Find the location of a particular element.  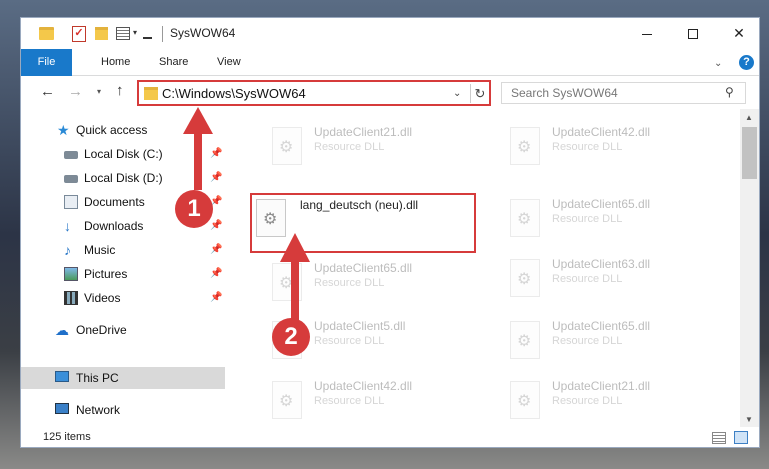

large-icons-view-icon is located at coordinates (741, 437).